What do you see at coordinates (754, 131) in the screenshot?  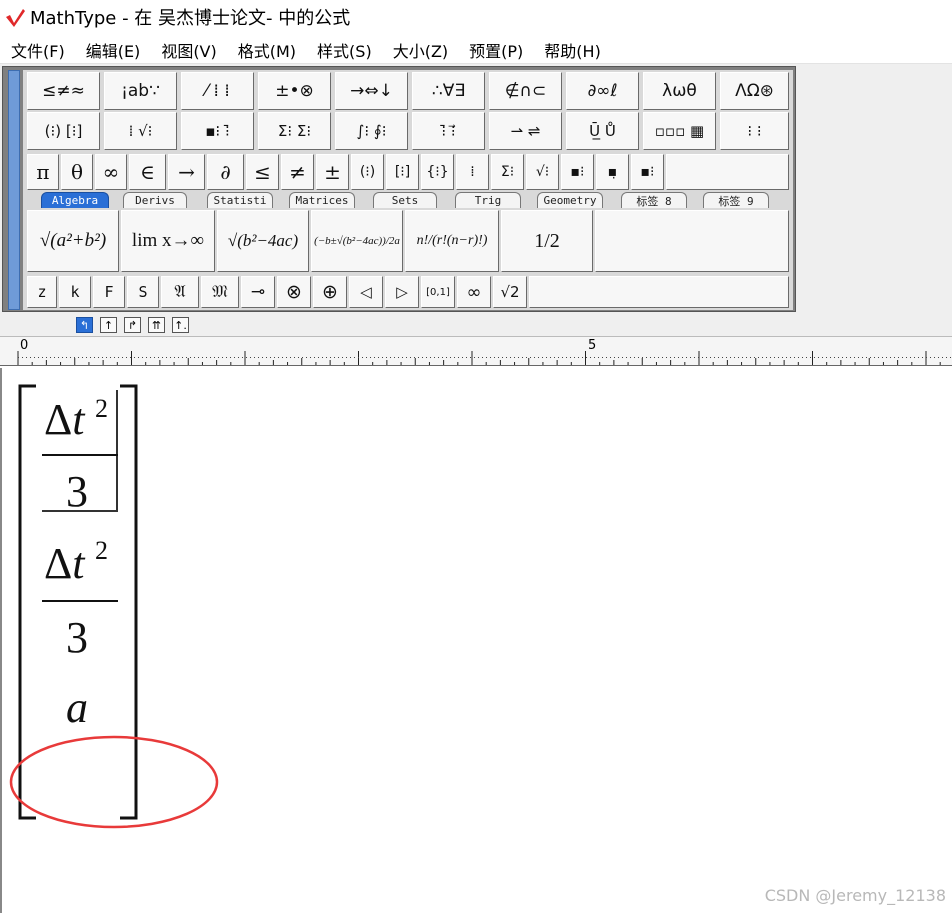 I see `palette-boxes: ⁝ ⁝` at bounding box center [754, 131].